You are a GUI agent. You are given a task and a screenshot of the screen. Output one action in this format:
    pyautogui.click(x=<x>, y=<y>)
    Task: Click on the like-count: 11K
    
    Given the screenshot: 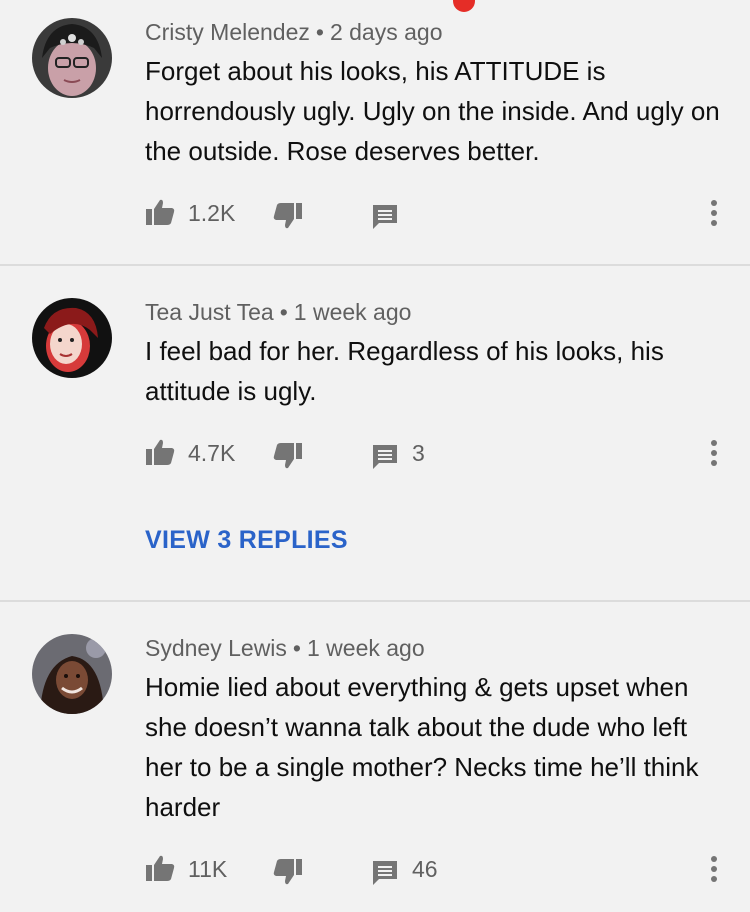 What is the action you would take?
    pyautogui.click(x=208, y=869)
    